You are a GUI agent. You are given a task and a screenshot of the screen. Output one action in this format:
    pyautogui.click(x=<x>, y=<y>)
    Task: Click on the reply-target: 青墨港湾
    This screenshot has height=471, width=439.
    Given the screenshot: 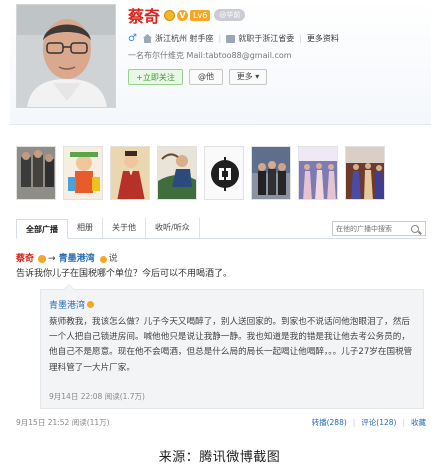 What is the action you would take?
    pyautogui.click(x=77, y=259)
    